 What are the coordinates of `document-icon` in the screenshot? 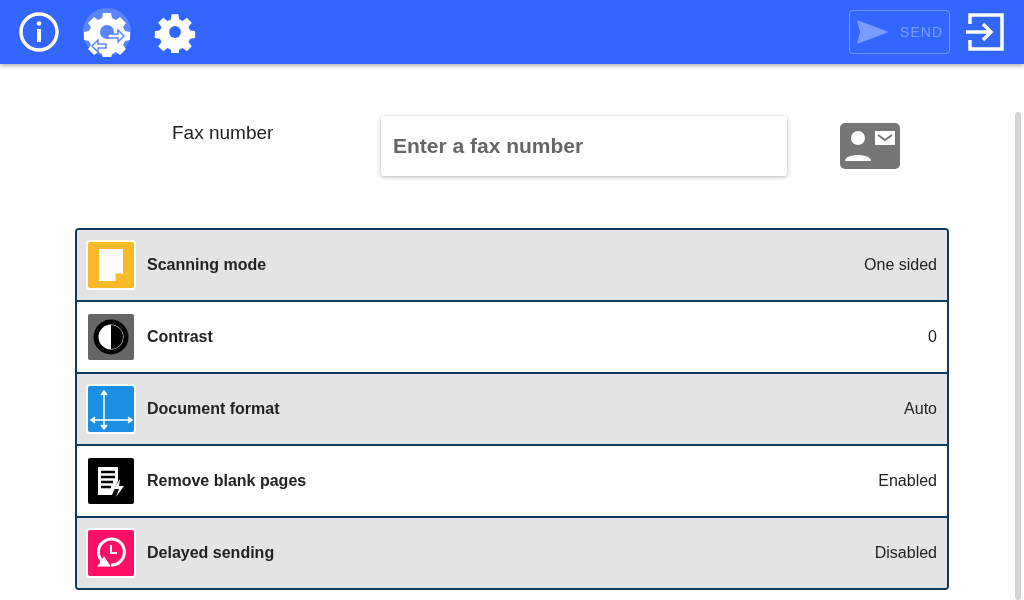 It's located at (111, 481).